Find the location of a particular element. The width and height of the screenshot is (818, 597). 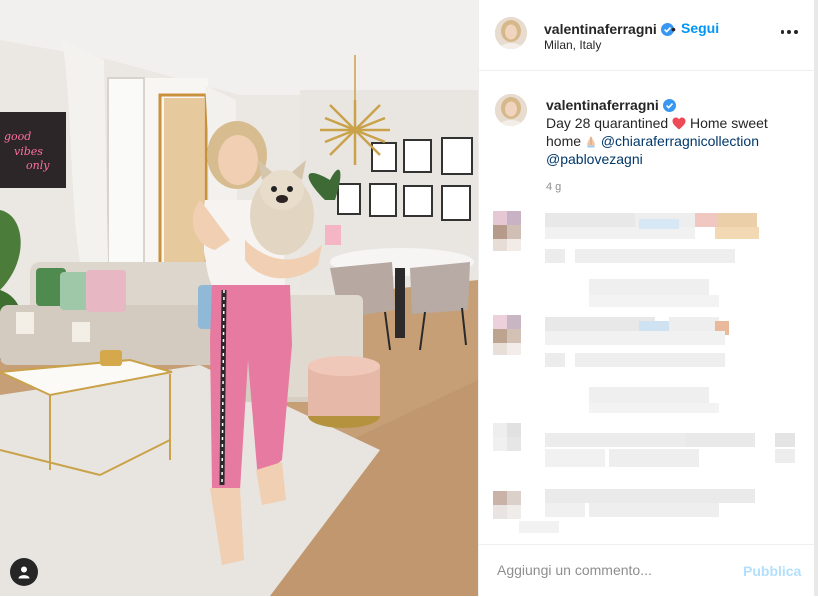

author-username: valentinaferragni is located at coordinates (609, 29).